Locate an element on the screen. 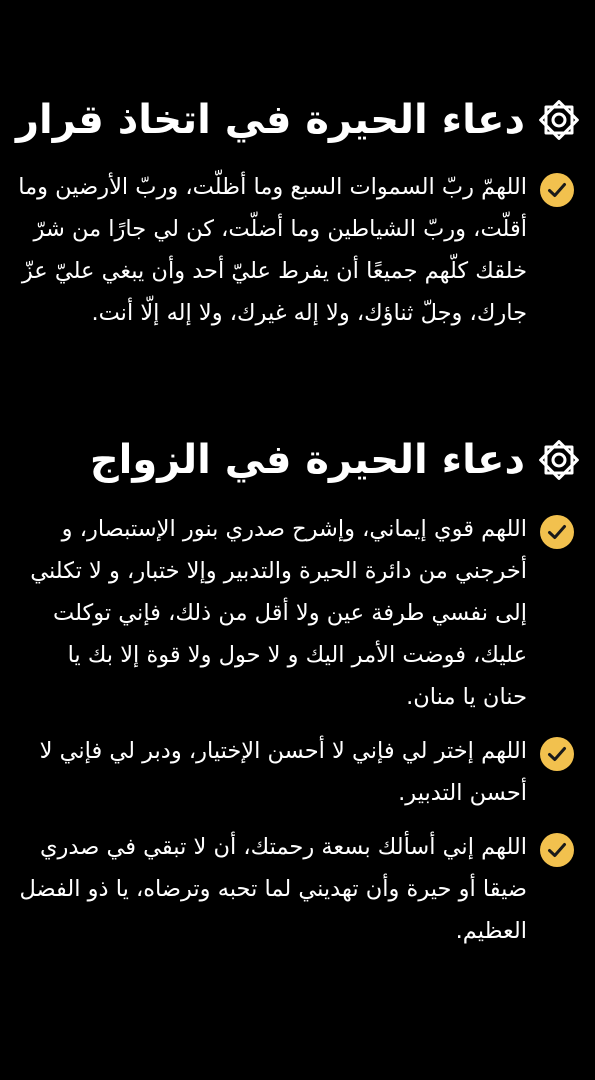  section-heading: دعاء الحيرة في اتخاذ قرار is located at coordinates (299, 120).